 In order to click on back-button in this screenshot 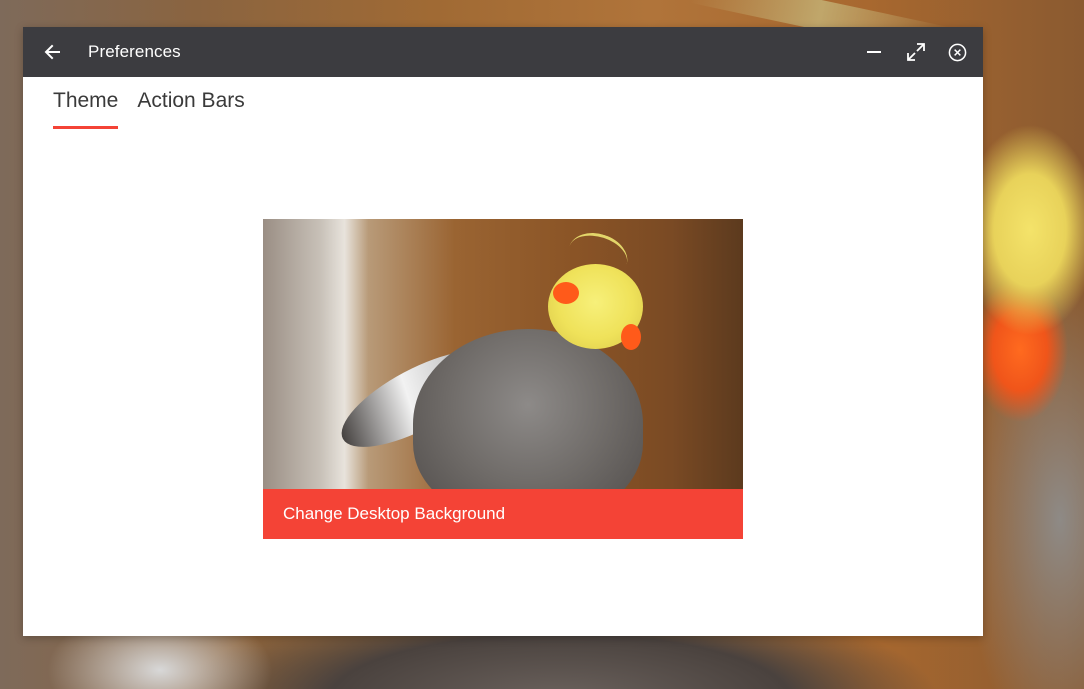, I will do `click(53, 52)`.